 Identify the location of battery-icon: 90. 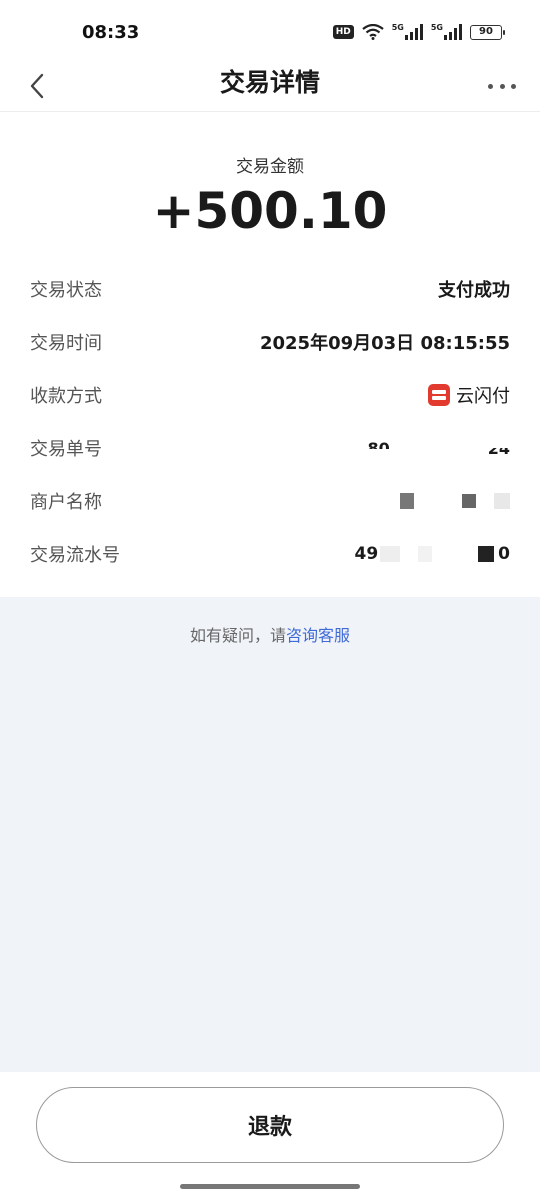
(487, 32).